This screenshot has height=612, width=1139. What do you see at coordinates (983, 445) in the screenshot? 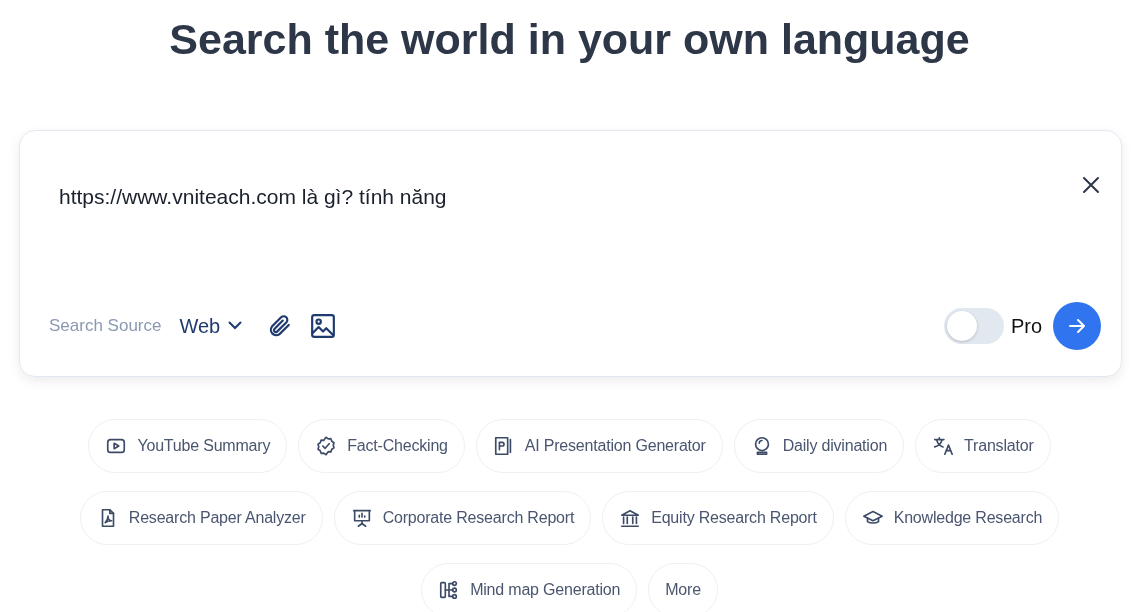
I see `tool-chip: Translator` at bounding box center [983, 445].